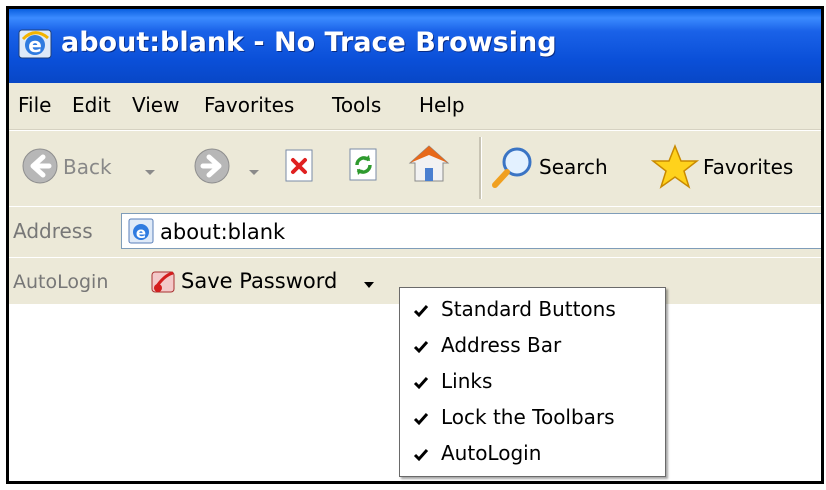 The image size is (826, 490). I want to click on menu-item-label: Address Bar, so click(501, 345).